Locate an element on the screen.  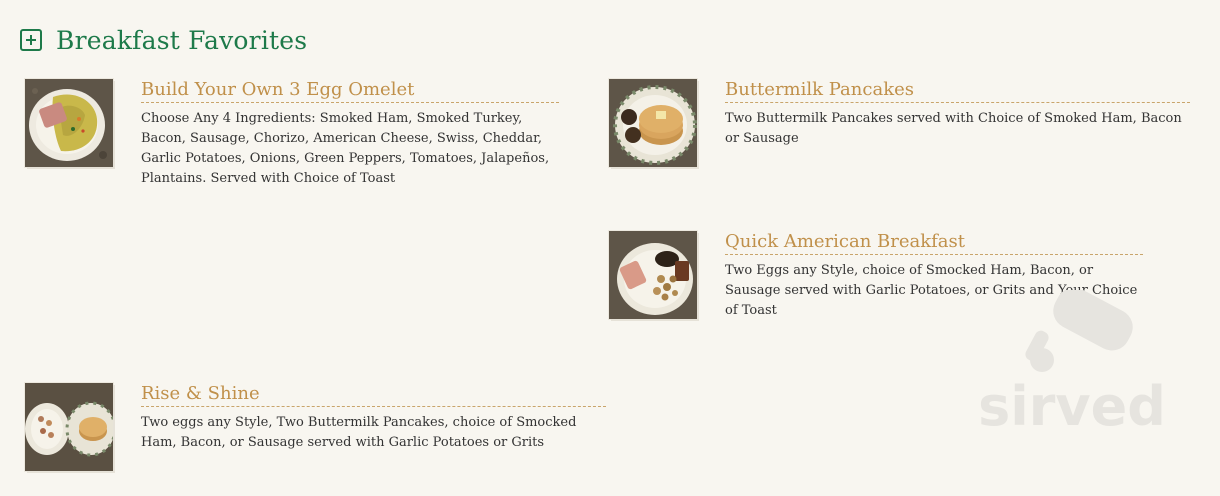
watermark-text: sirved is located at coordinates (1072, 406).